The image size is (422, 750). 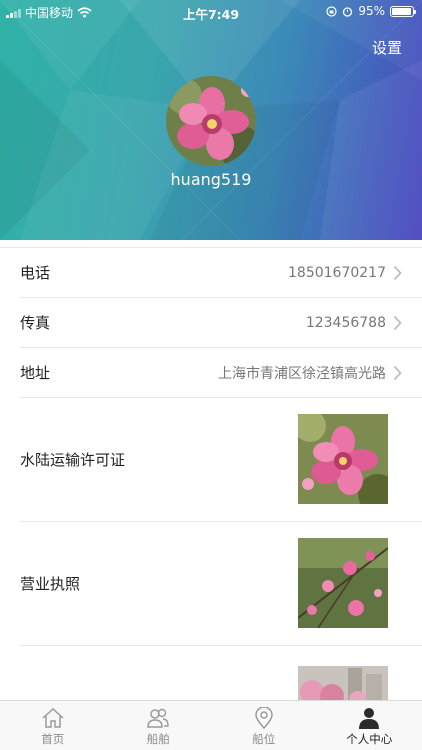 I want to click on bottom-tab-bar: 首页 船舶 船位 个人中心, so click(x=211, y=725).